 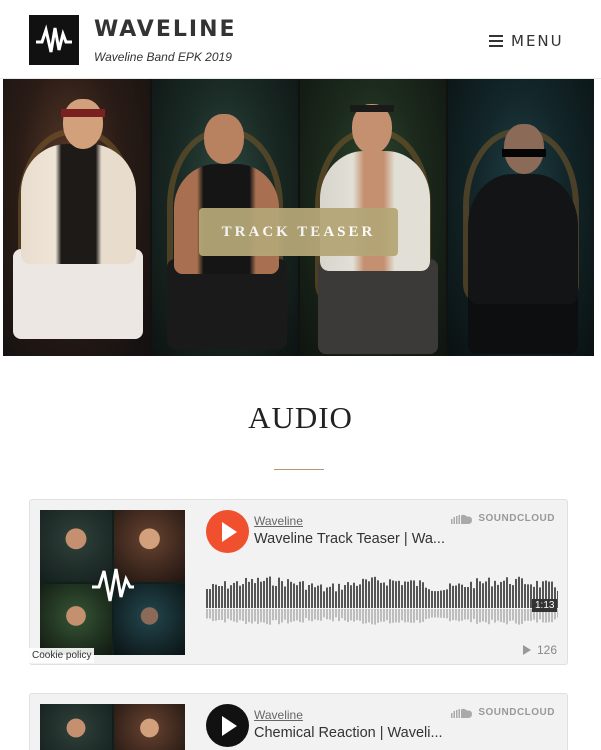 I want to click on heading-divider, so click(x=299, y=469).